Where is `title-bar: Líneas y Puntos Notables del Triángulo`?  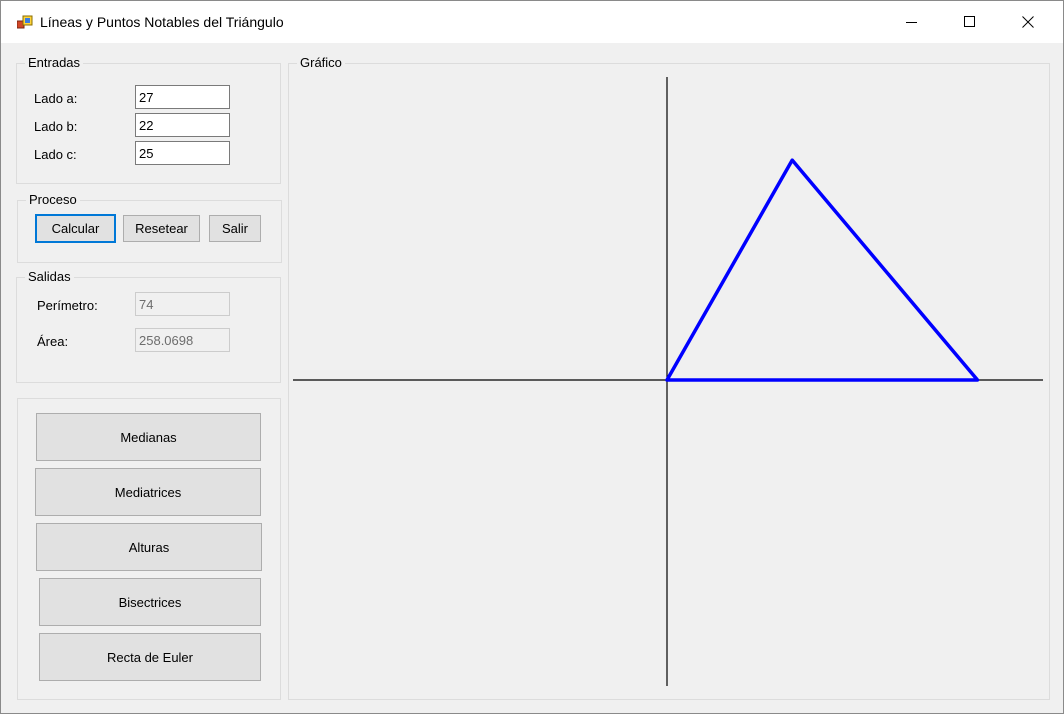
title-bar: Líneas y Puntos Notables del Triángulo is located at coordinates (532, 22).